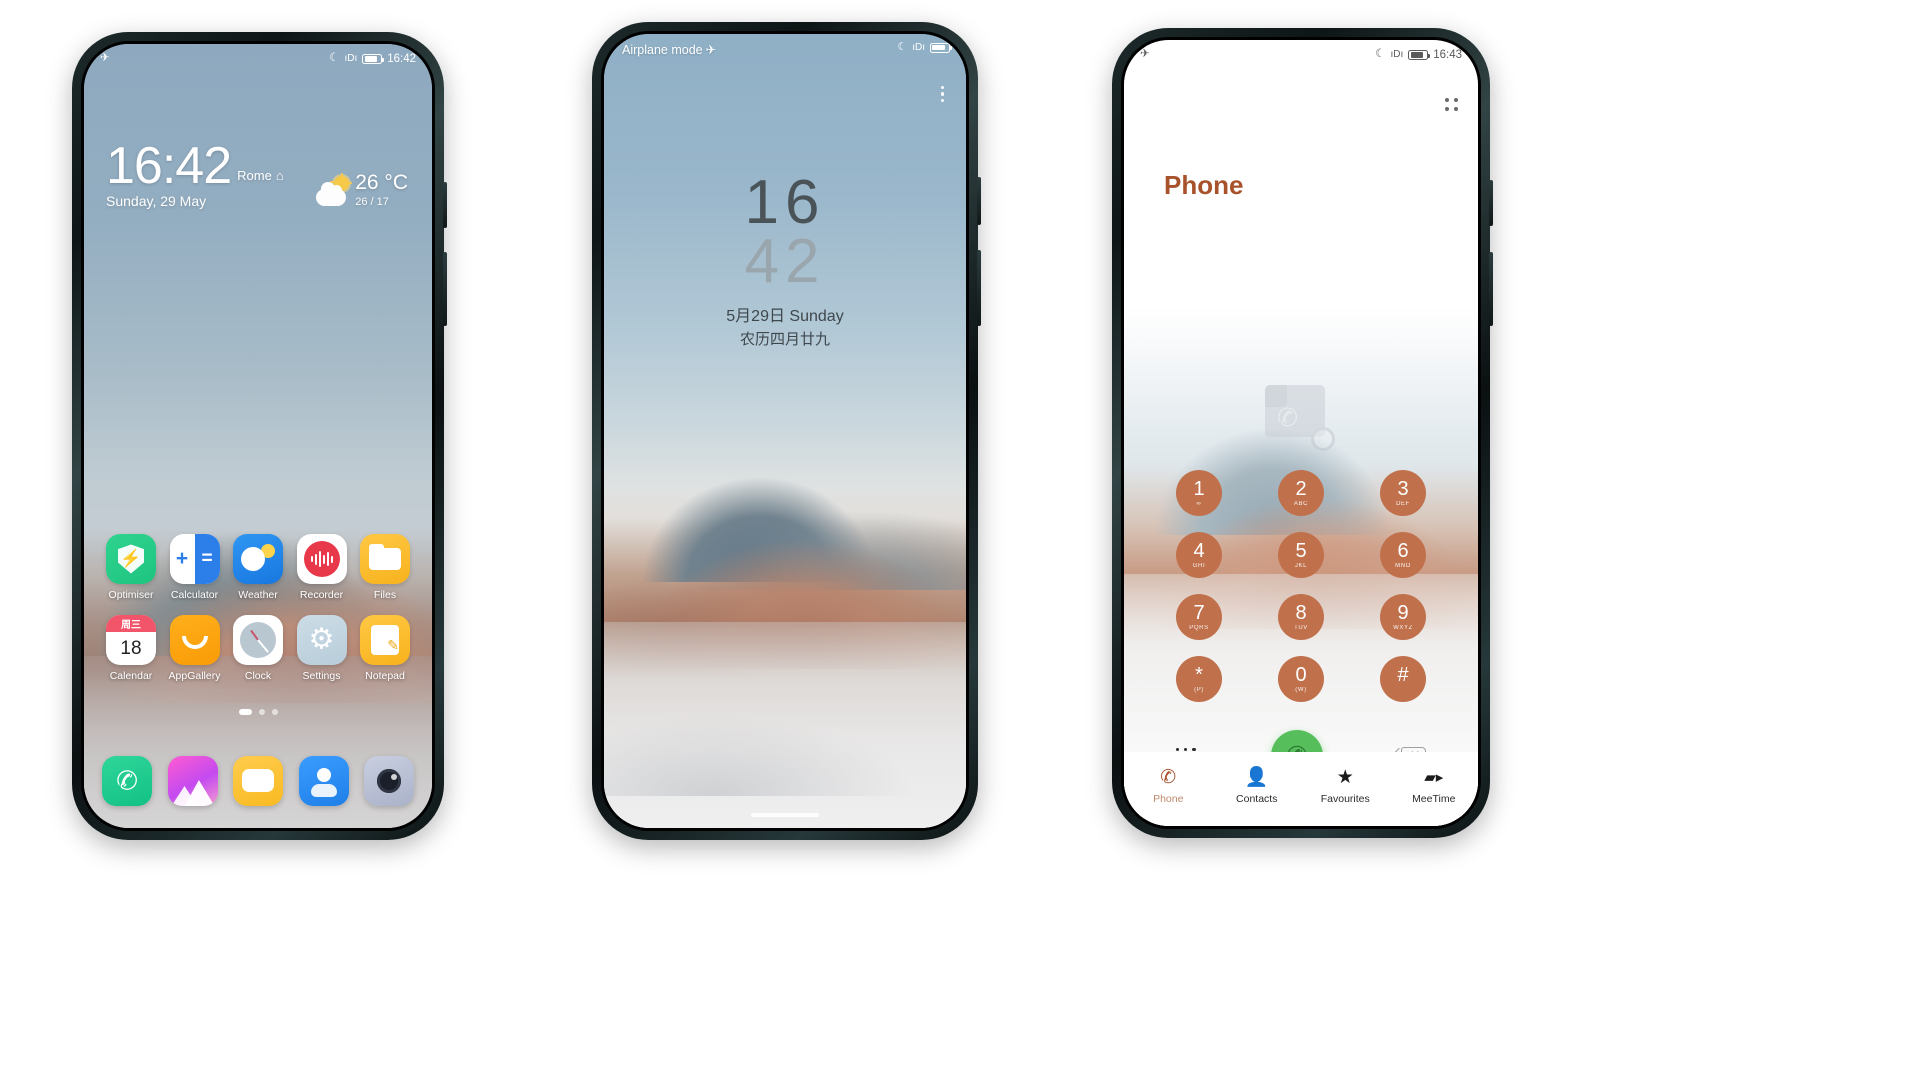  Describe the element at coordinates (258, 595) in the screenshot. I see `app-label: Weather` at that location.